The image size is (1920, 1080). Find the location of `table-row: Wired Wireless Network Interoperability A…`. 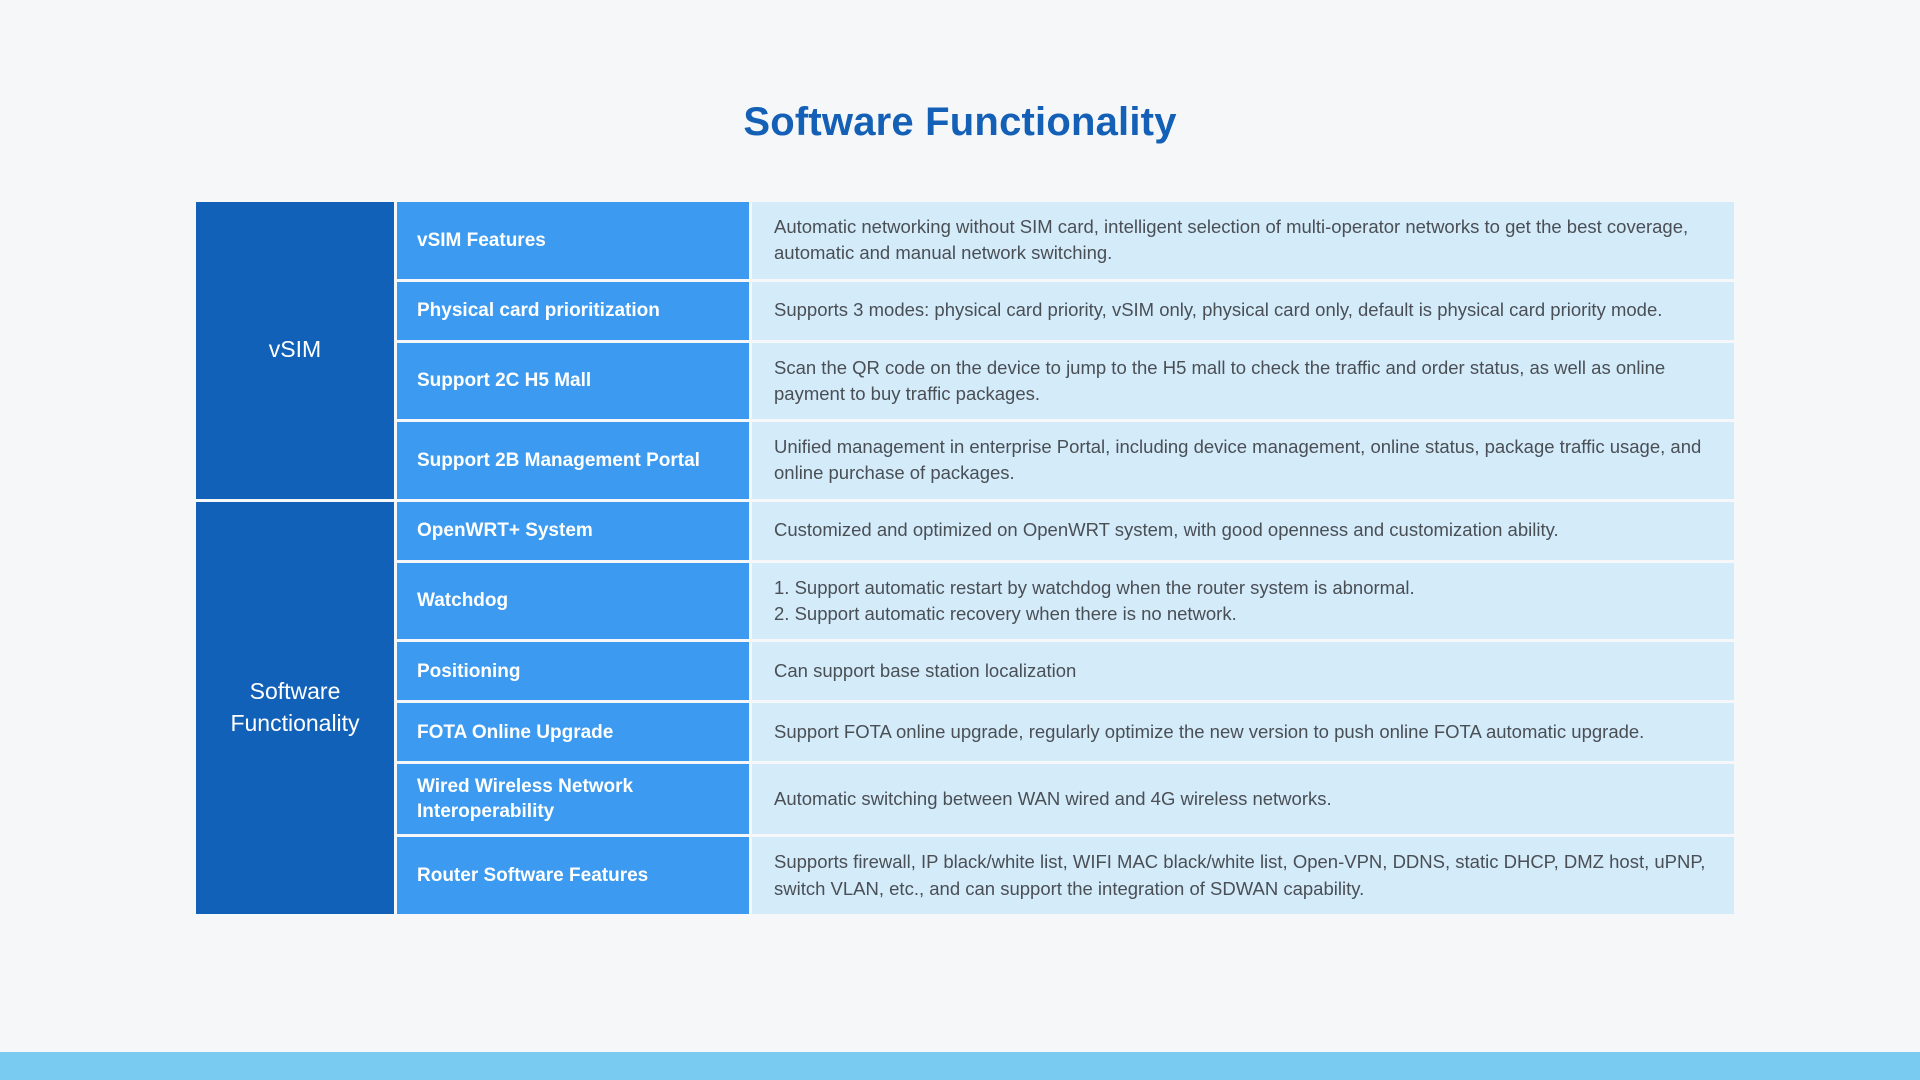

table-row: Wired Wireless Network Interoperability A… is located at coordinates (1065, 799).